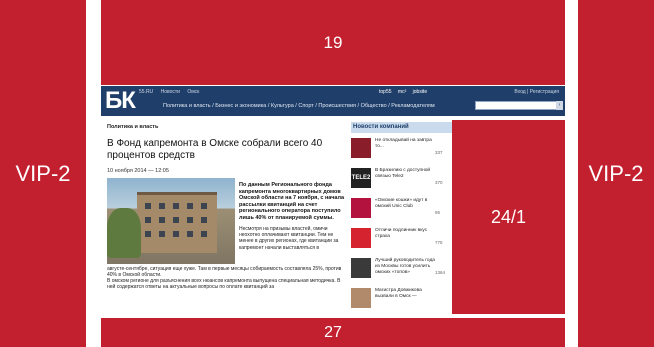 The height and width of the screenshot is (347, 654). What do you see at coordinates (405, 294) in the screenshot?
I see `company-news-text: Магистра Довжикова вызвали в Омск —` at bounding box center [405, 294].